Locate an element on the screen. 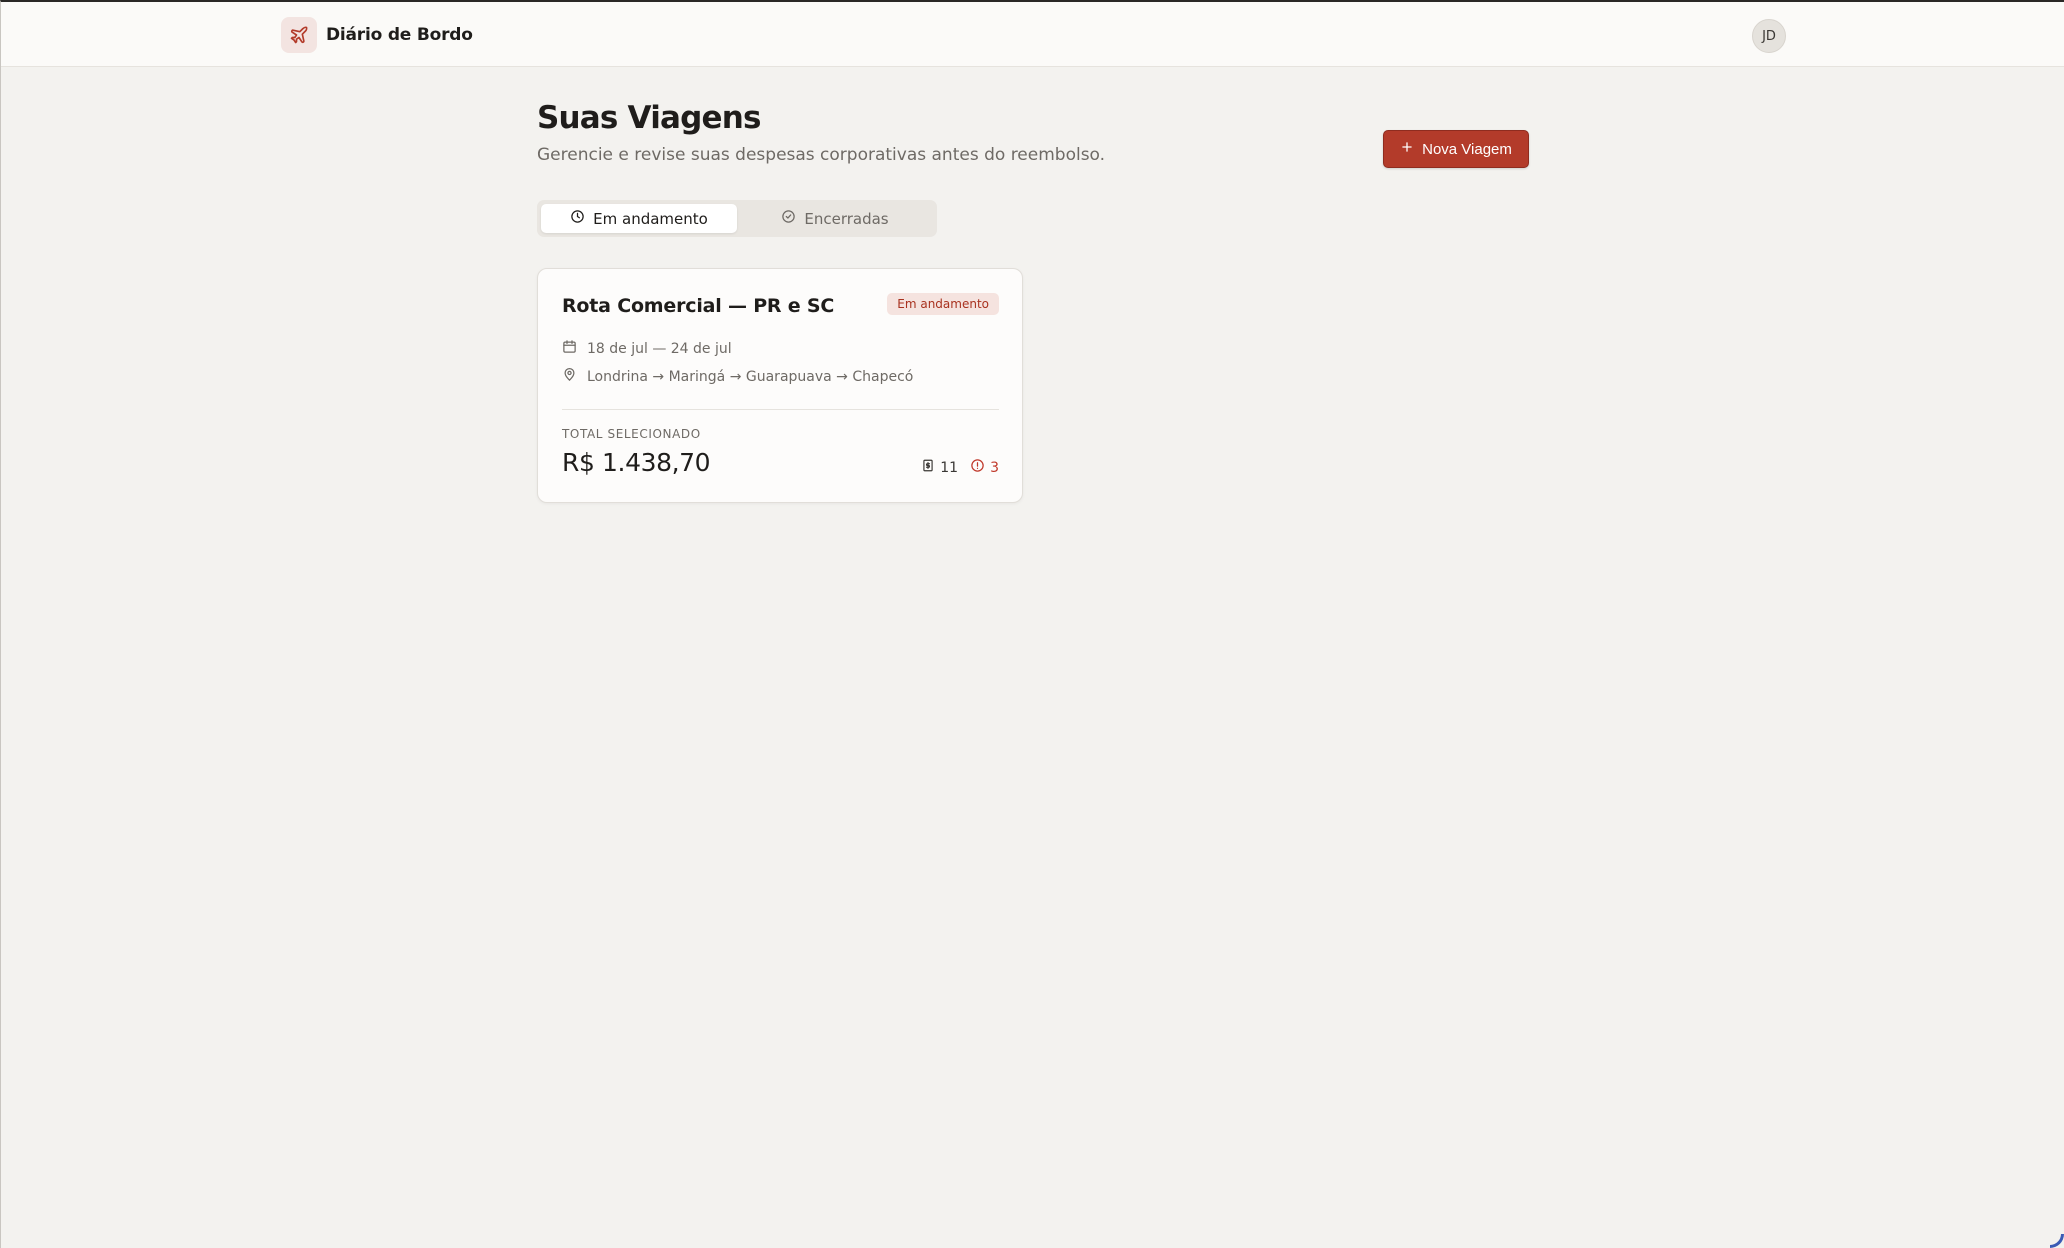 Image resolution: width=2064 pixels, height=1248 pixels. total-label: TOTAL SELECIONADO is located at coordinates (631, 434).